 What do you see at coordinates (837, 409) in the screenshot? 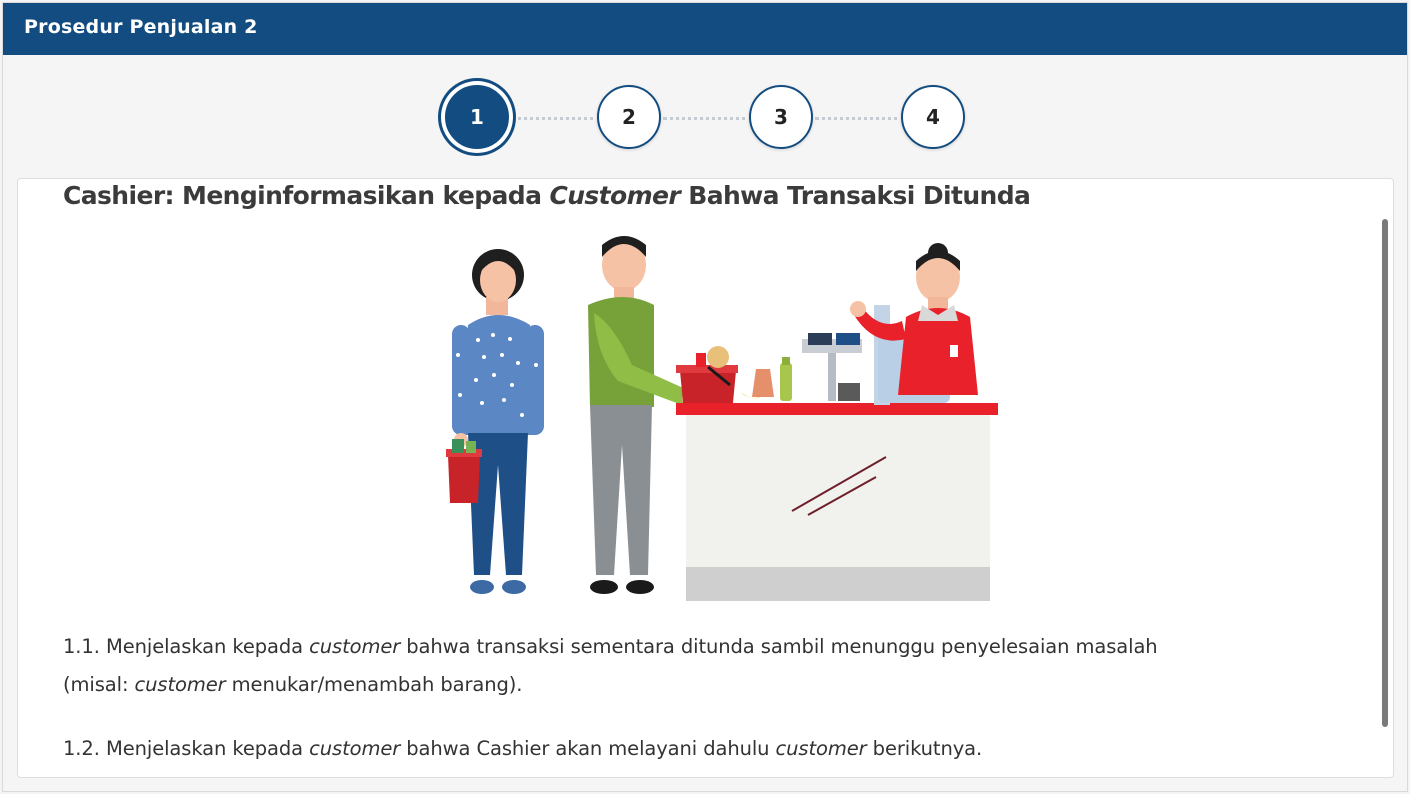
I see `counter-top` at bounding box center [837, 409].